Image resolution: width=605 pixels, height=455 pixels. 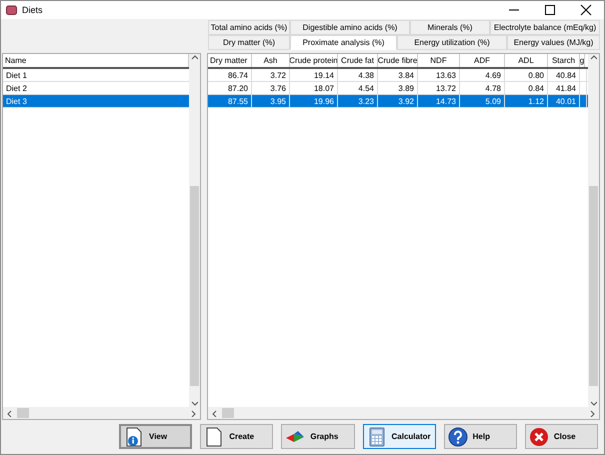 I want to click on help-icon, so click(x=458, y=436).